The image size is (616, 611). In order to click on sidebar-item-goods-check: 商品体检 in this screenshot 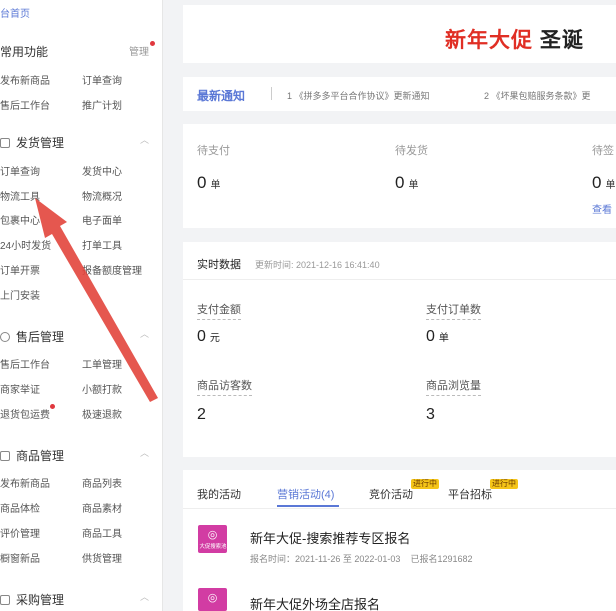, I will do `click(20, 507)`.